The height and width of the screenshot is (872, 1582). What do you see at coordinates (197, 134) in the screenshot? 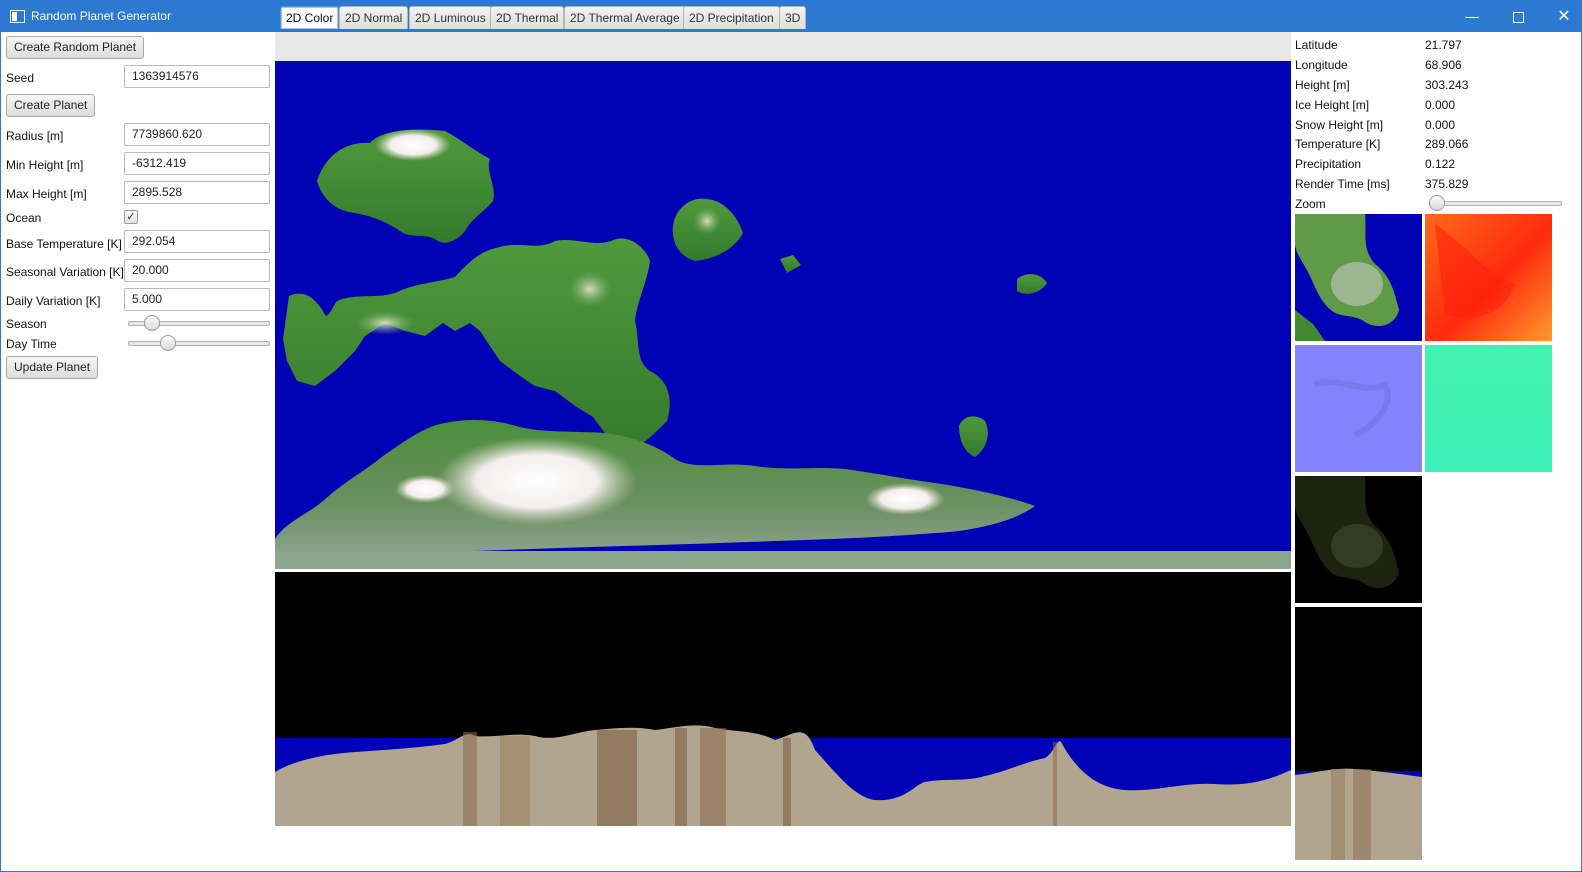
I see `radius-input: 7739860.620` at bounding box center [197, 134].